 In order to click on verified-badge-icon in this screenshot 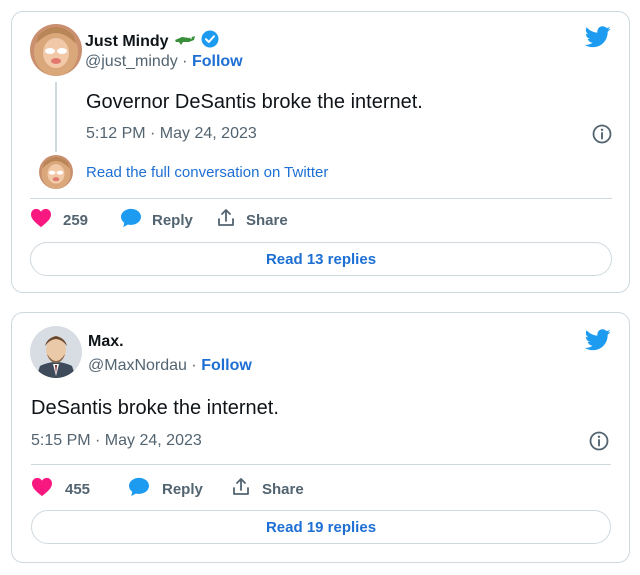, I will do `click(210, 41)`.